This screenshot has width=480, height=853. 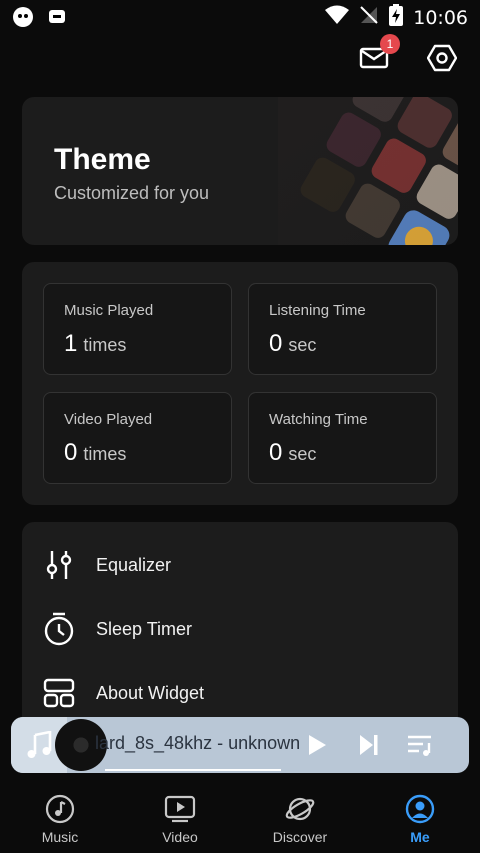 I want to click on stat-music-played: Music Played 1 times, so click(x=137, y=329).